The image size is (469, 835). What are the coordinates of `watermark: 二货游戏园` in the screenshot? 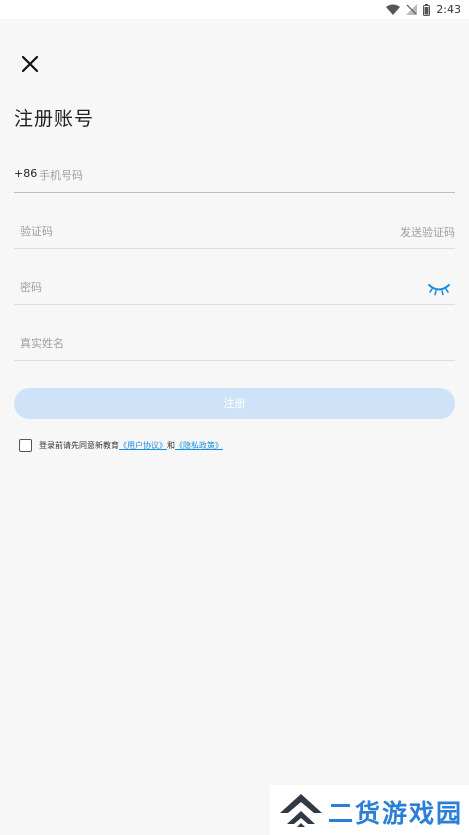 It's located at (369, 810).